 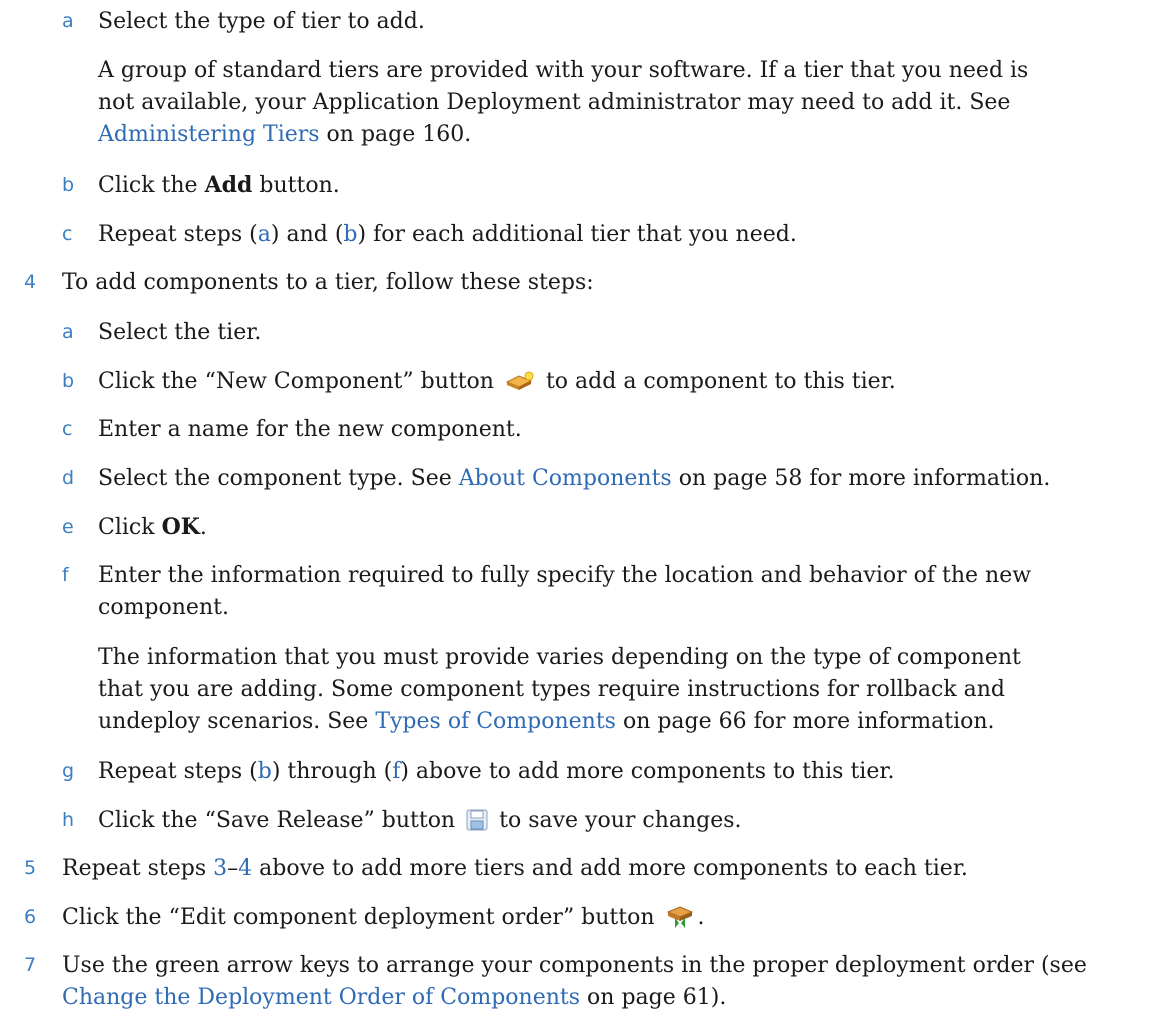 I want to click on link-administering-tiers: Administering Tiers, so click(x=209, y=134).